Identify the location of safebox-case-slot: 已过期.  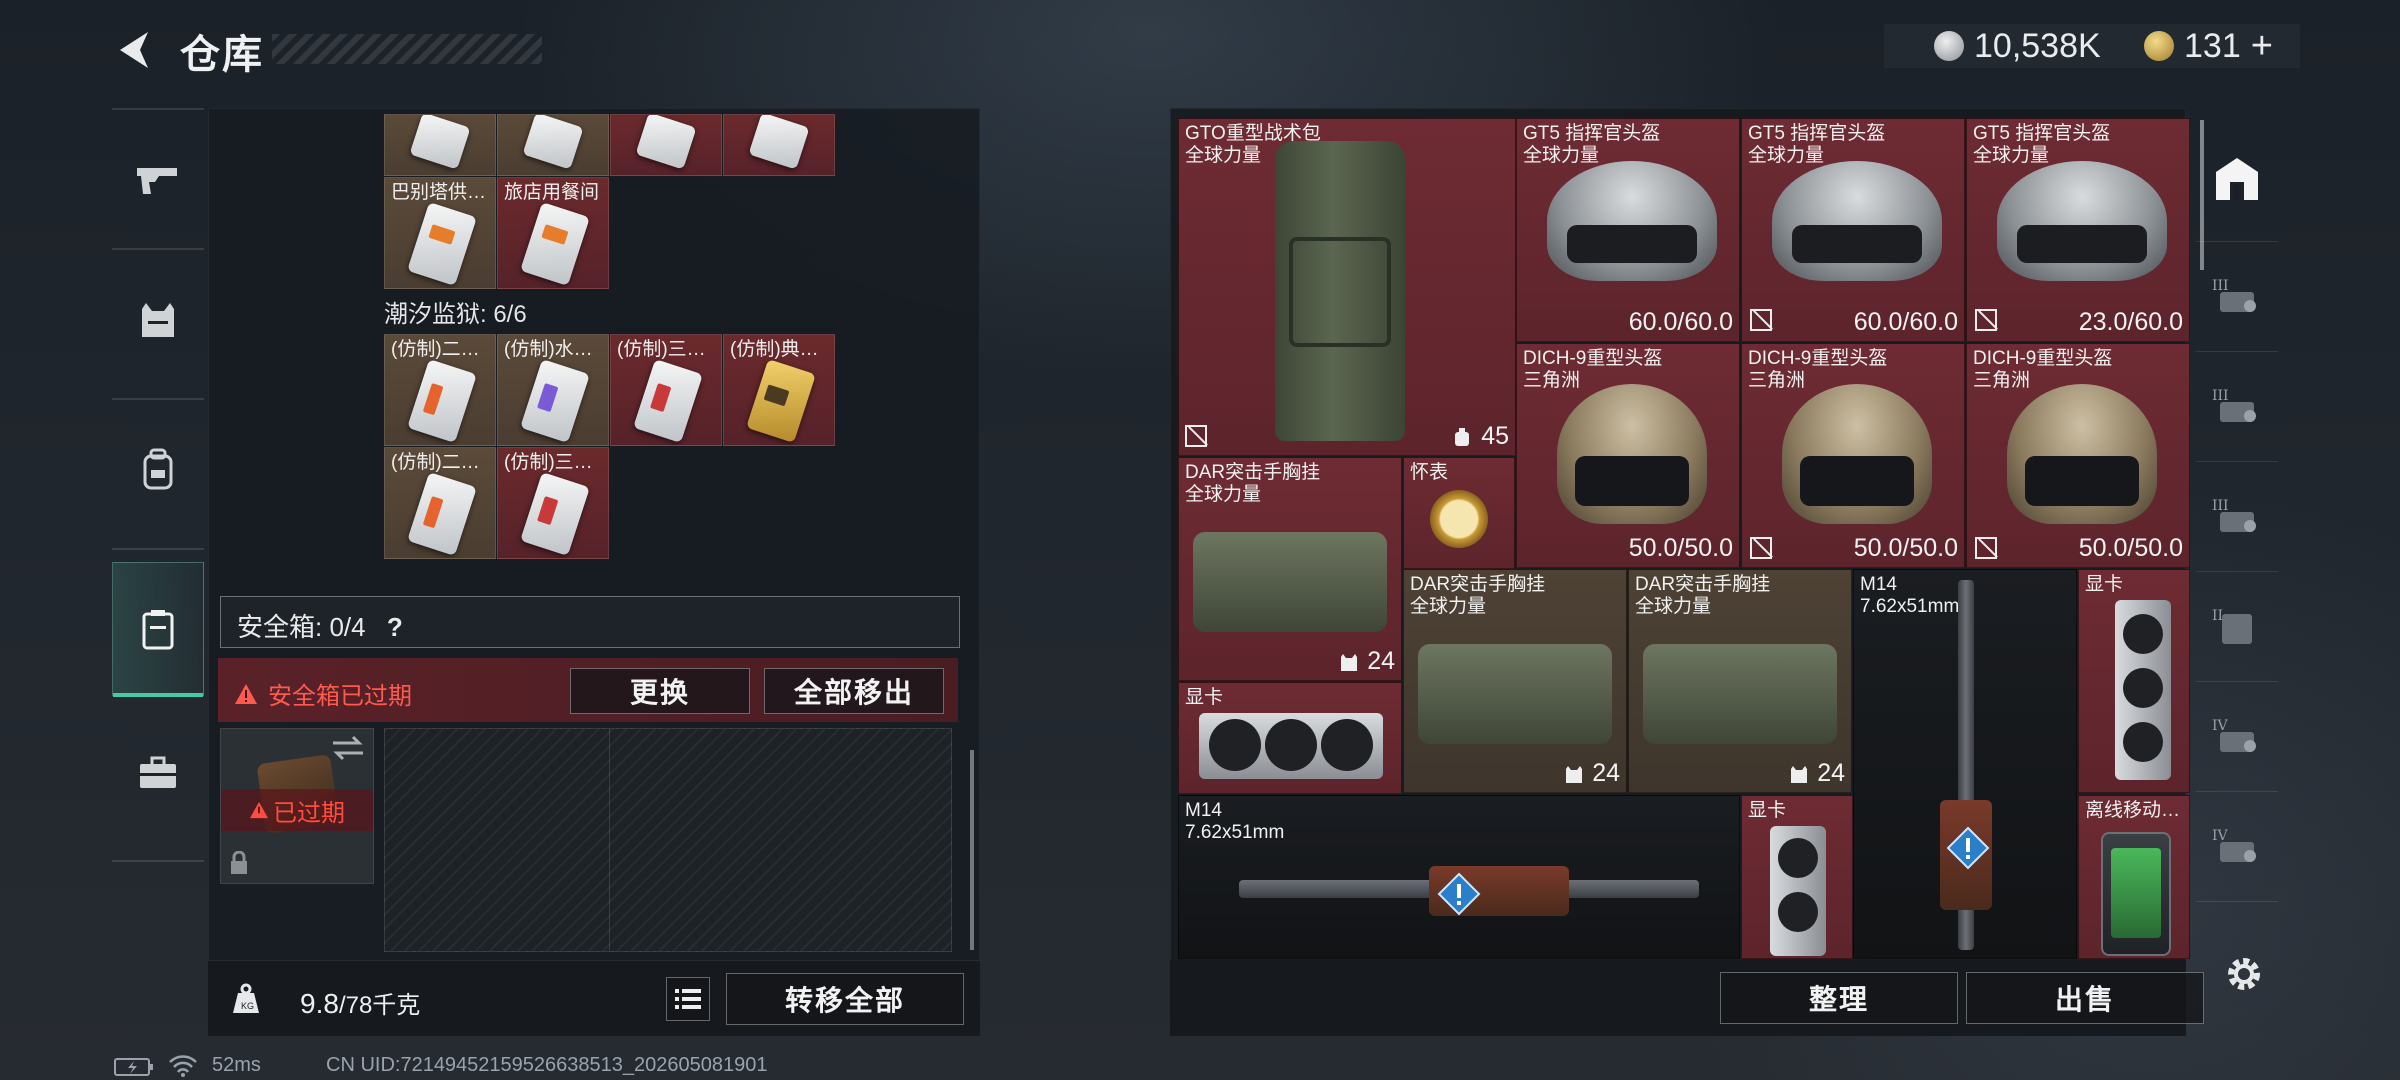
(297, 806).